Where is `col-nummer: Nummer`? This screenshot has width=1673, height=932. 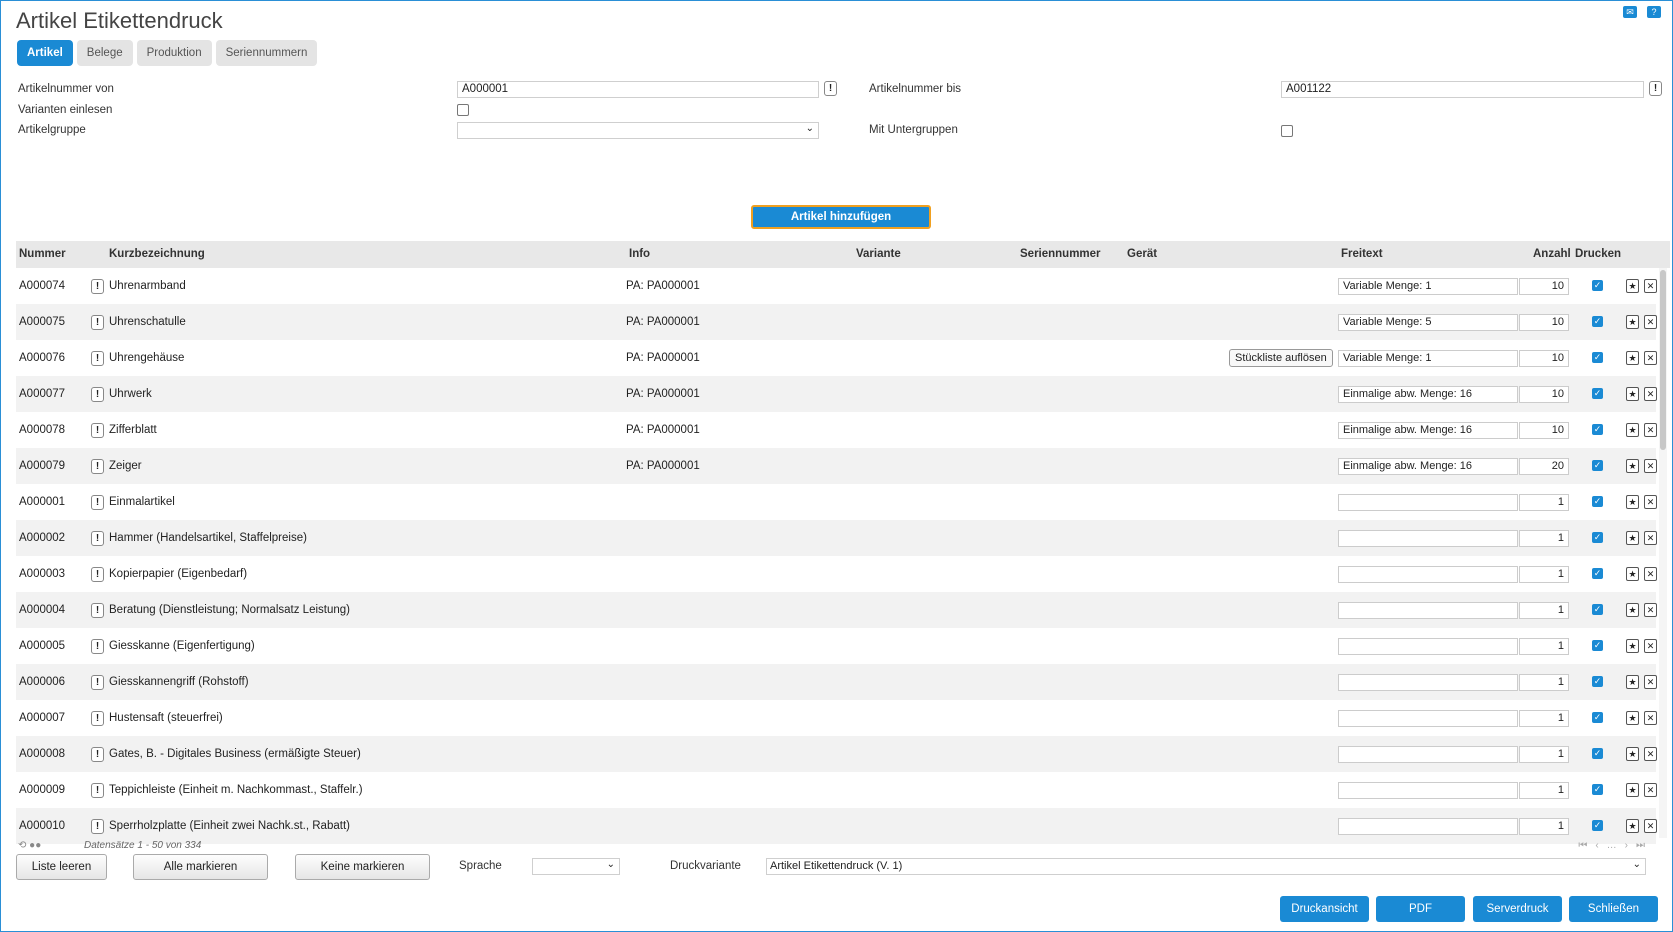
col-nummer: Nummer is located at coordinates (42, 254).